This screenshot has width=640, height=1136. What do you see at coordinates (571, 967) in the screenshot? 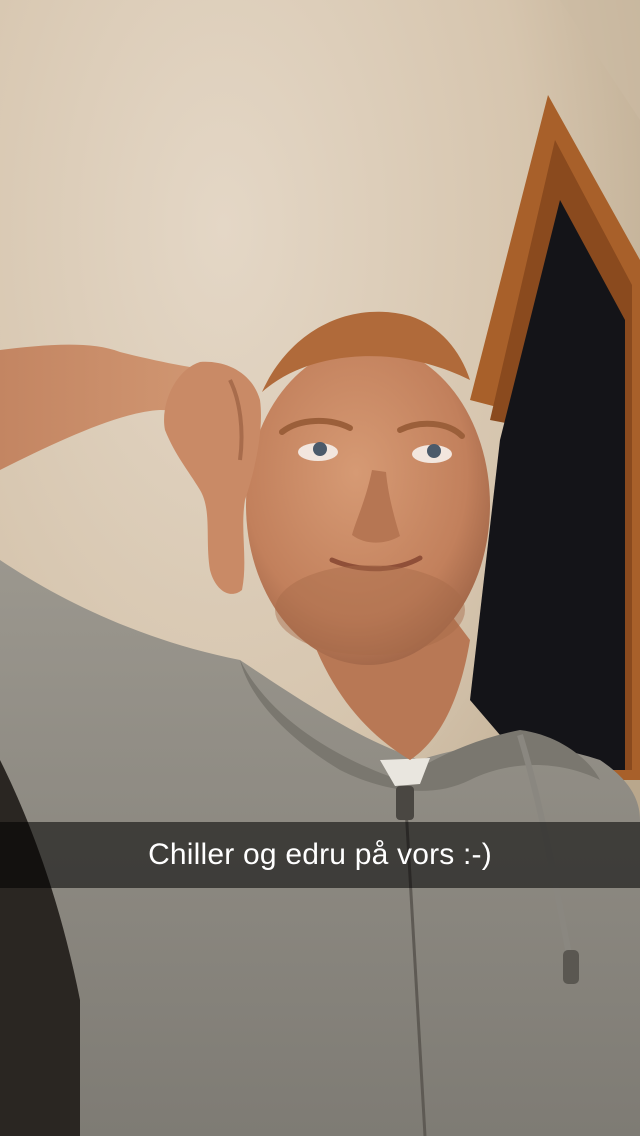
I see `drawstring-tip` at bounding box center [571, 967].